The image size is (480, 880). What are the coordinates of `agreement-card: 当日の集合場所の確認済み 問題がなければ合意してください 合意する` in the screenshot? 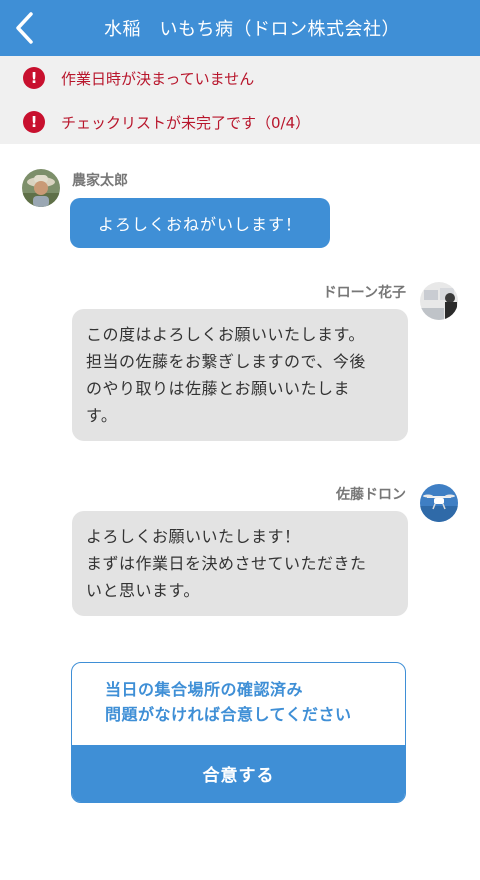 It's located at (238, 732).